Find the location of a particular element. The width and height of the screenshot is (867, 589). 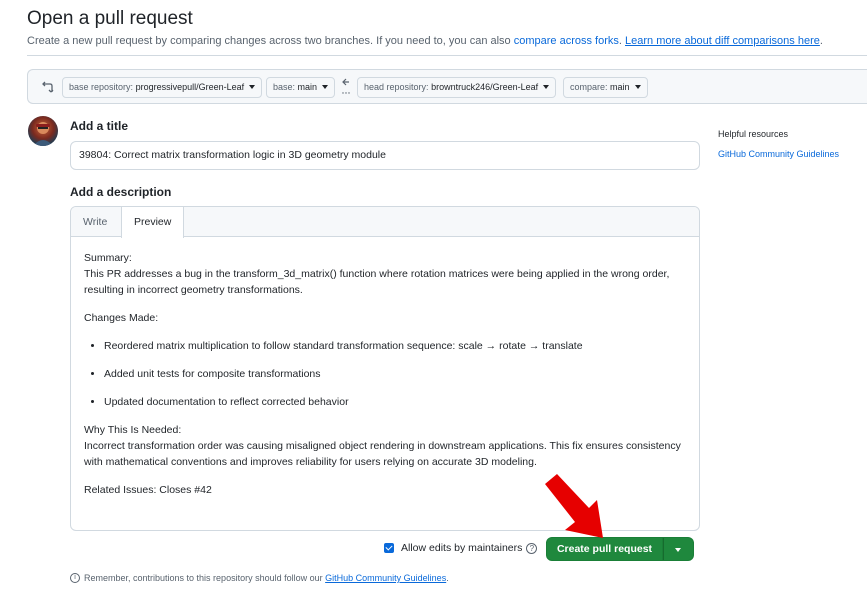

page-title: Open a pull request is located at coordinates (110, 18).